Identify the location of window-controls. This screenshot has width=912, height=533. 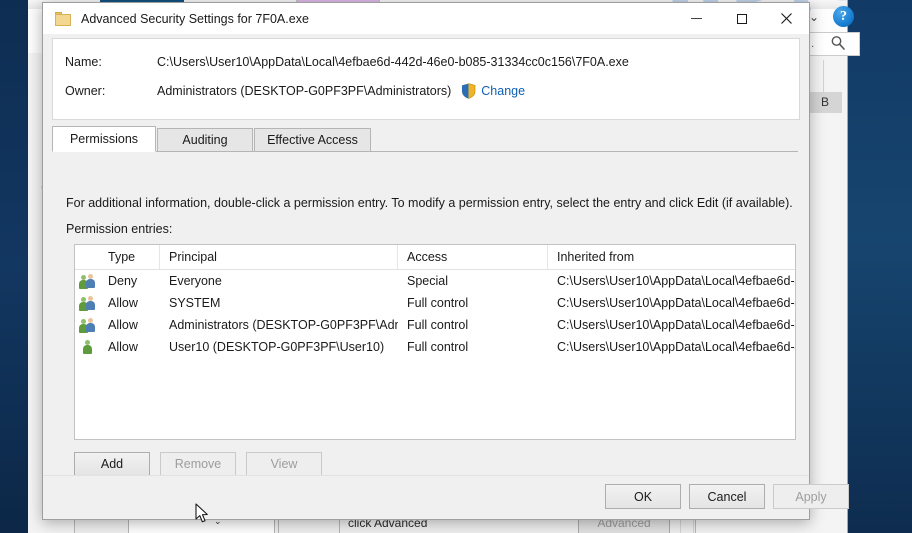
(741, 18).